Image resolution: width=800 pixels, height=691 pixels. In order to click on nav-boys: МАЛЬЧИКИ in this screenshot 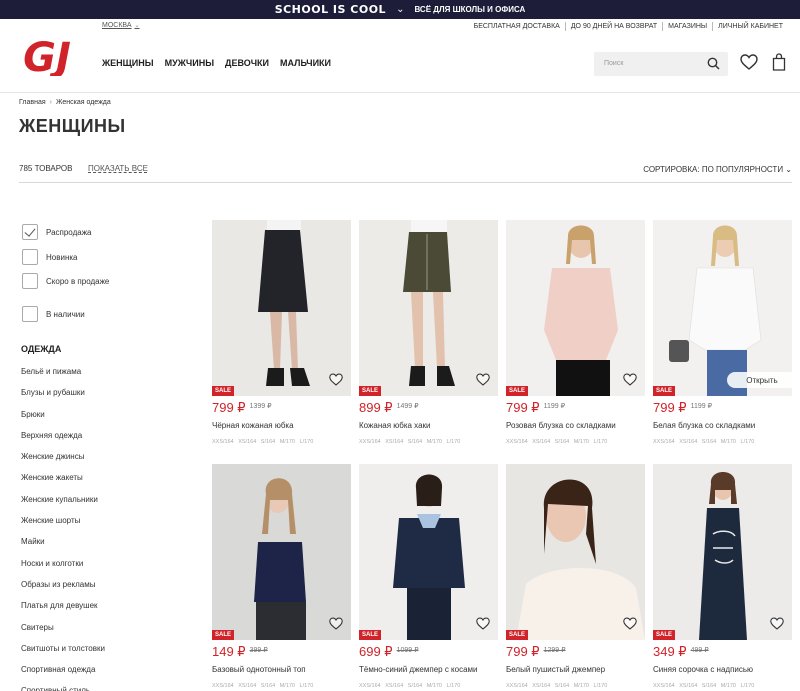, I will do `click(305, 63)`.